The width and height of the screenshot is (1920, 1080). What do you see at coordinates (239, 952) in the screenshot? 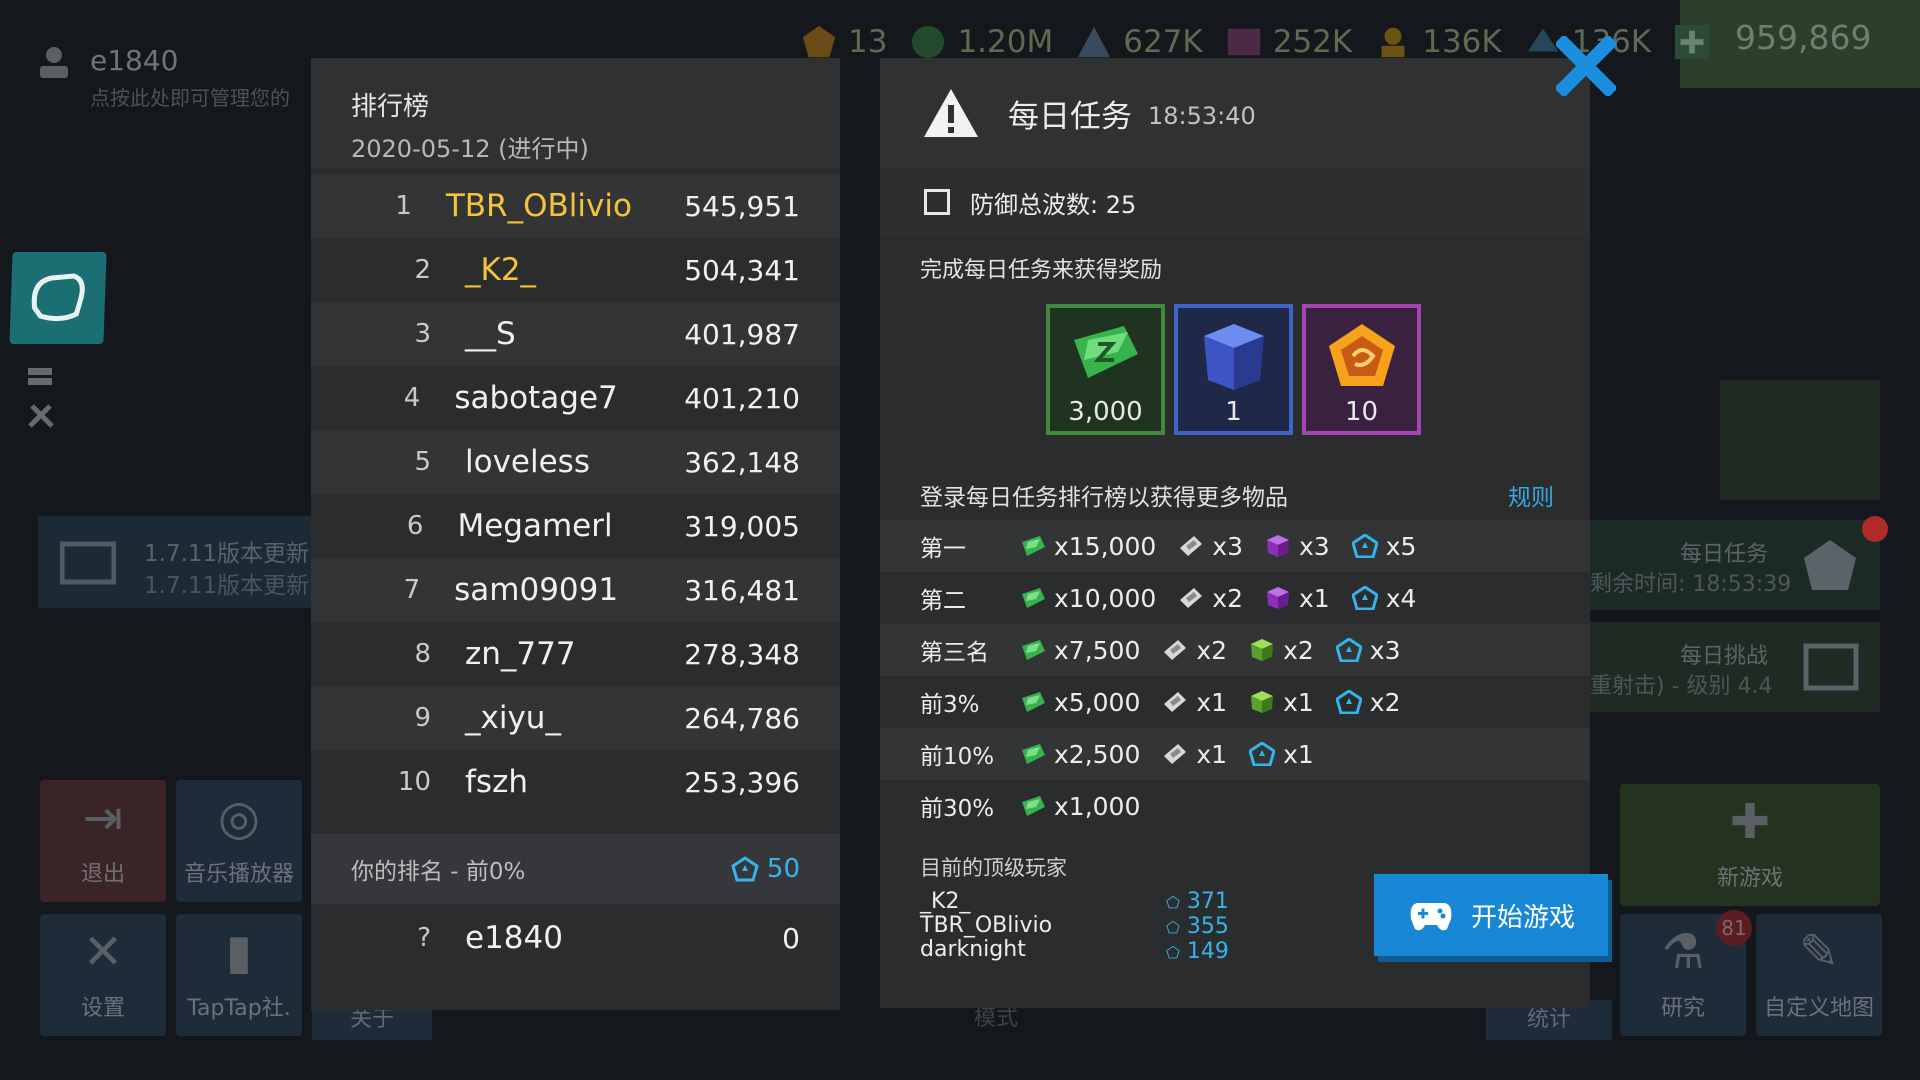
I see `taptap-icon: ▮` at bounding box center [239, 952].